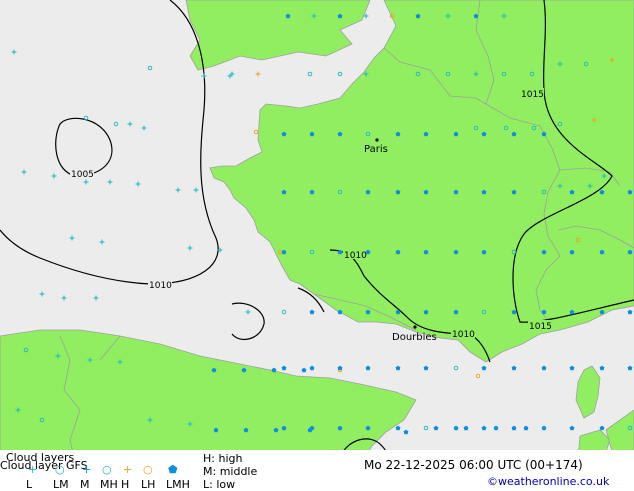 The height and width of the screenshot is (491, 634). Describe the element at coordinates (415, 327) in the screenshot. I see `city-marker-dourbies` at that location.